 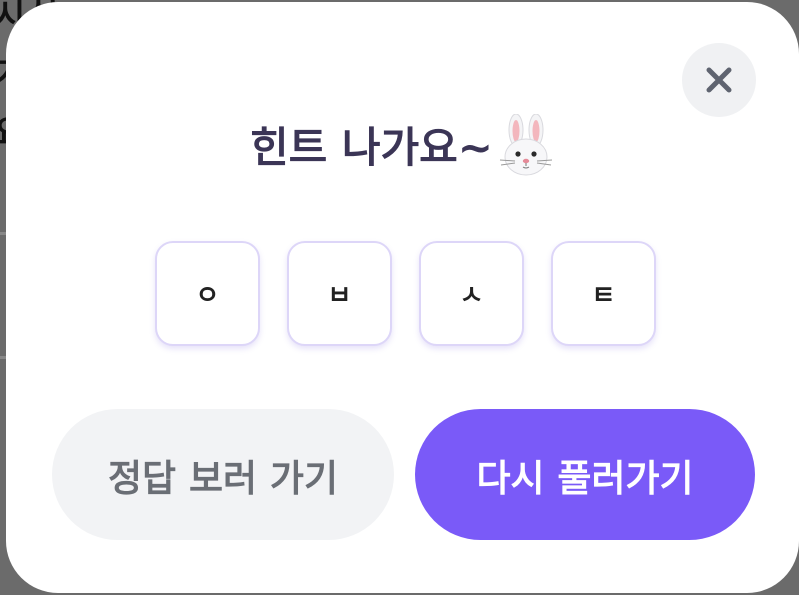 What do you see at coordinates (603, 293) in the screenshot?
I see `hint-tile: ㅌ` at bounding box center [603, 293].